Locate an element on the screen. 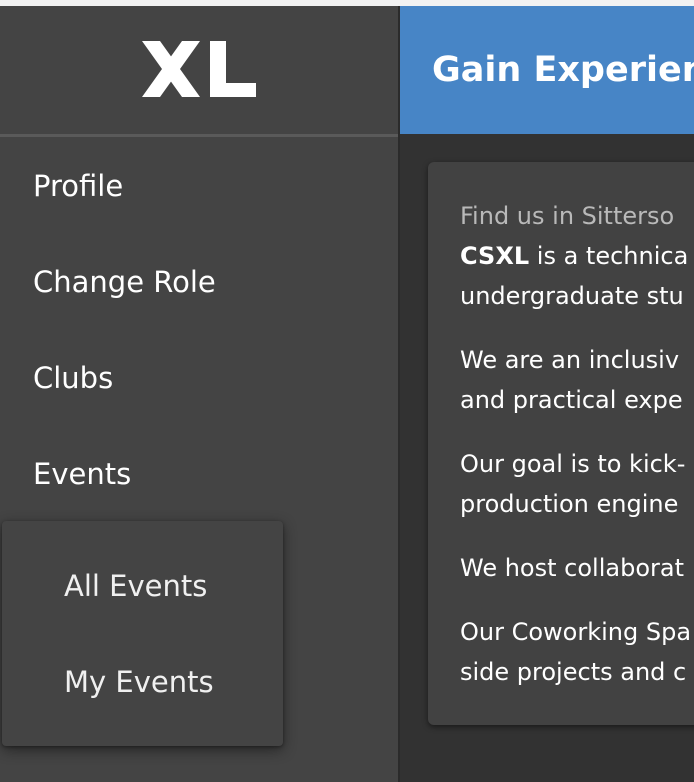  inclusive-line-1: We are an inclusiv is located at coordinates (570, 360).